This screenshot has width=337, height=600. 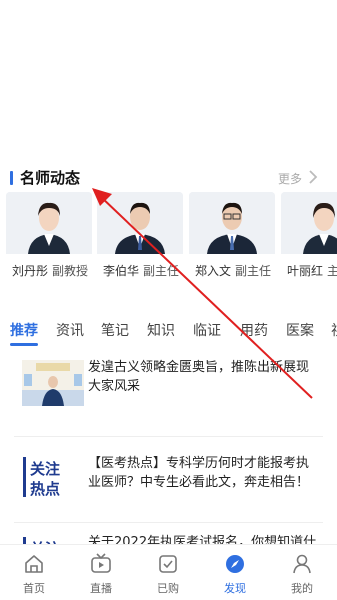 What do you see at coordinates (45, 489) in the screenshot?
I see `svg-text: 热点` at bounding box center [45, 489].